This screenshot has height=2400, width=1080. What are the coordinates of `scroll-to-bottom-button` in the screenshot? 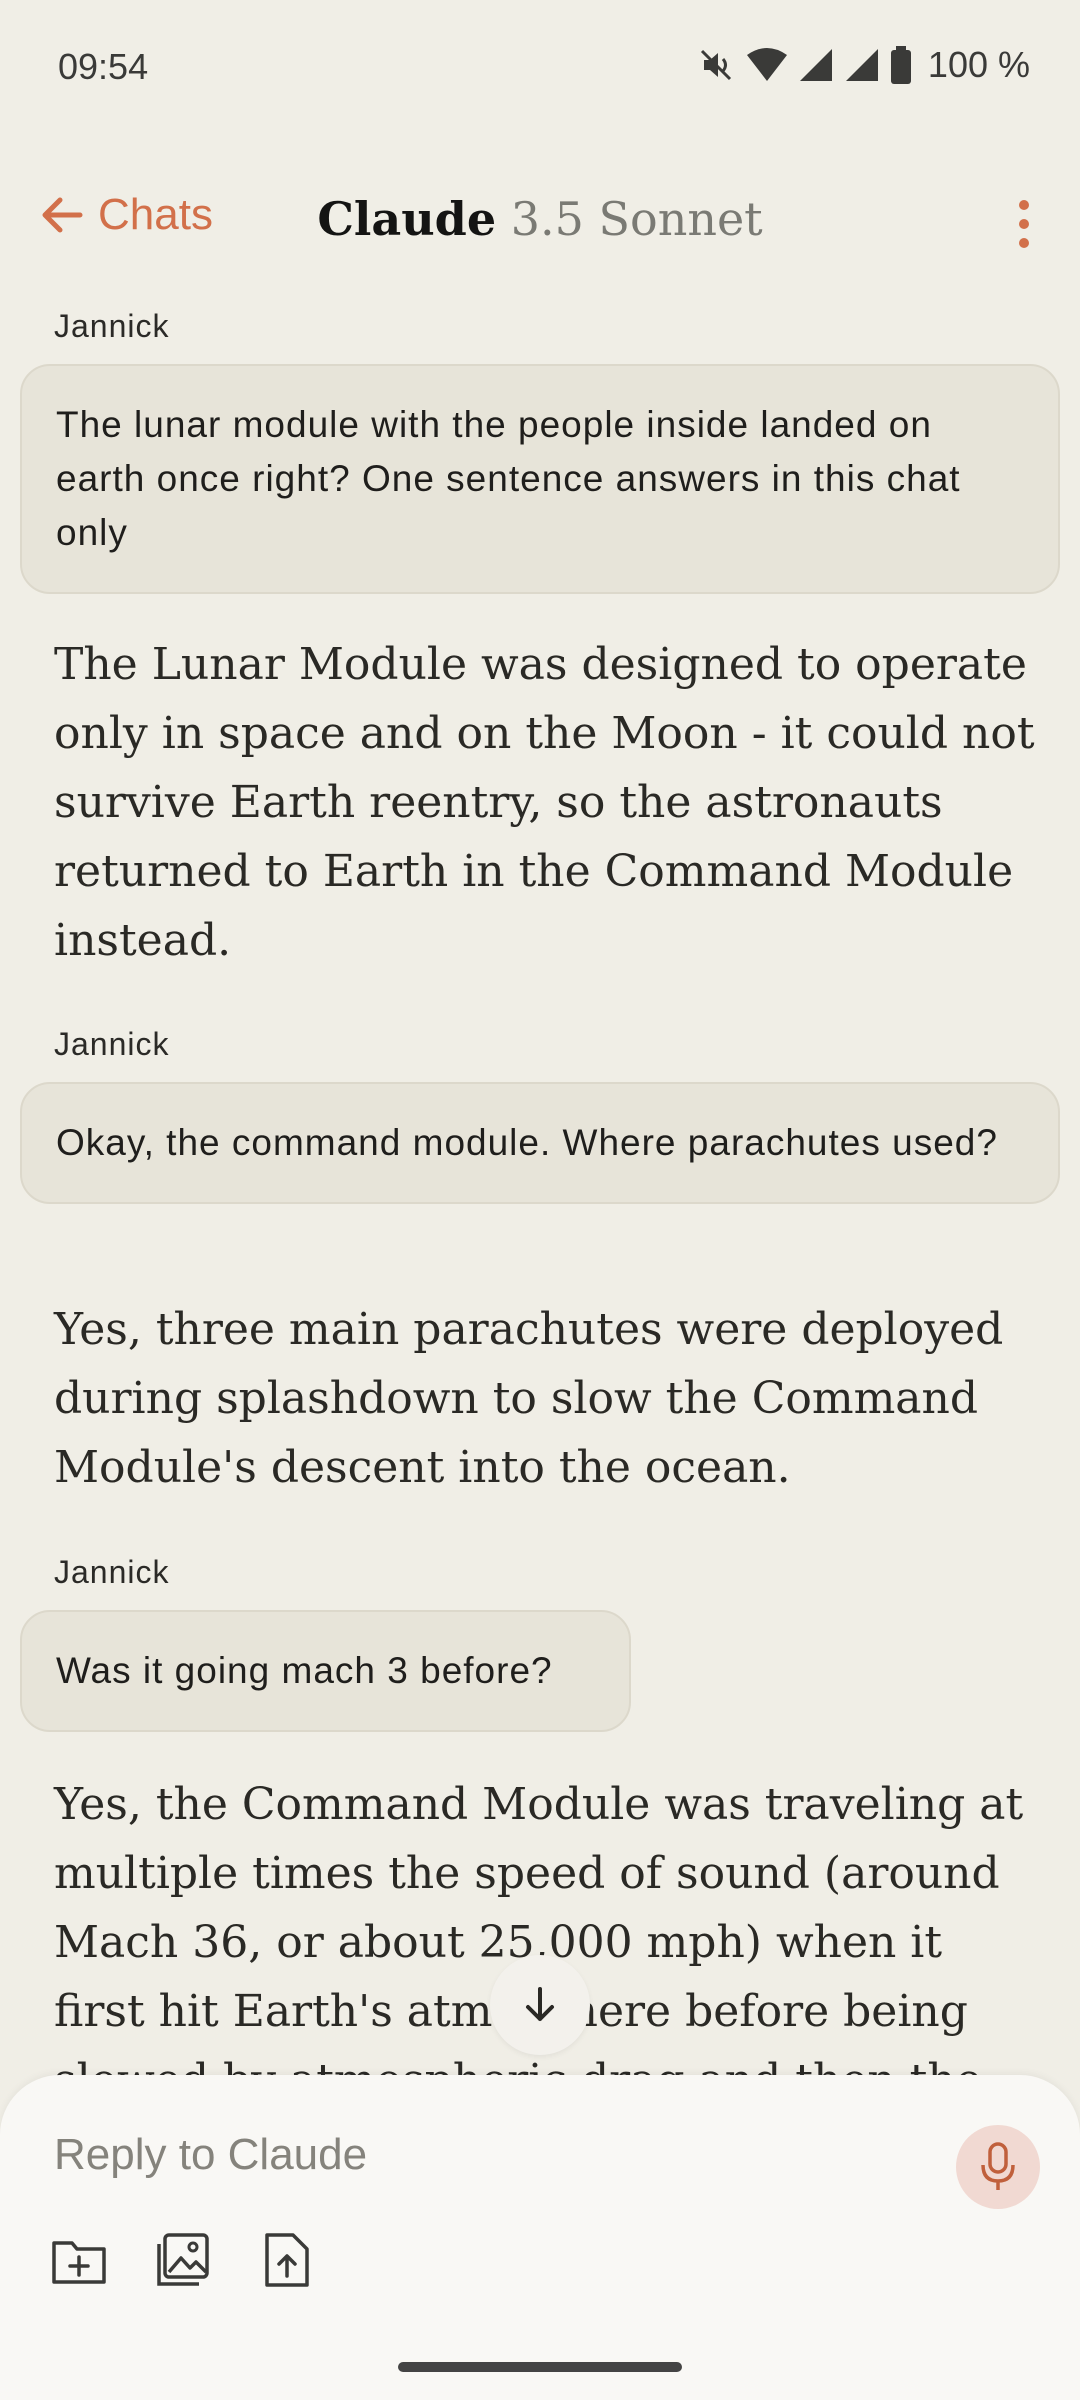 It's located at (540, 2005).